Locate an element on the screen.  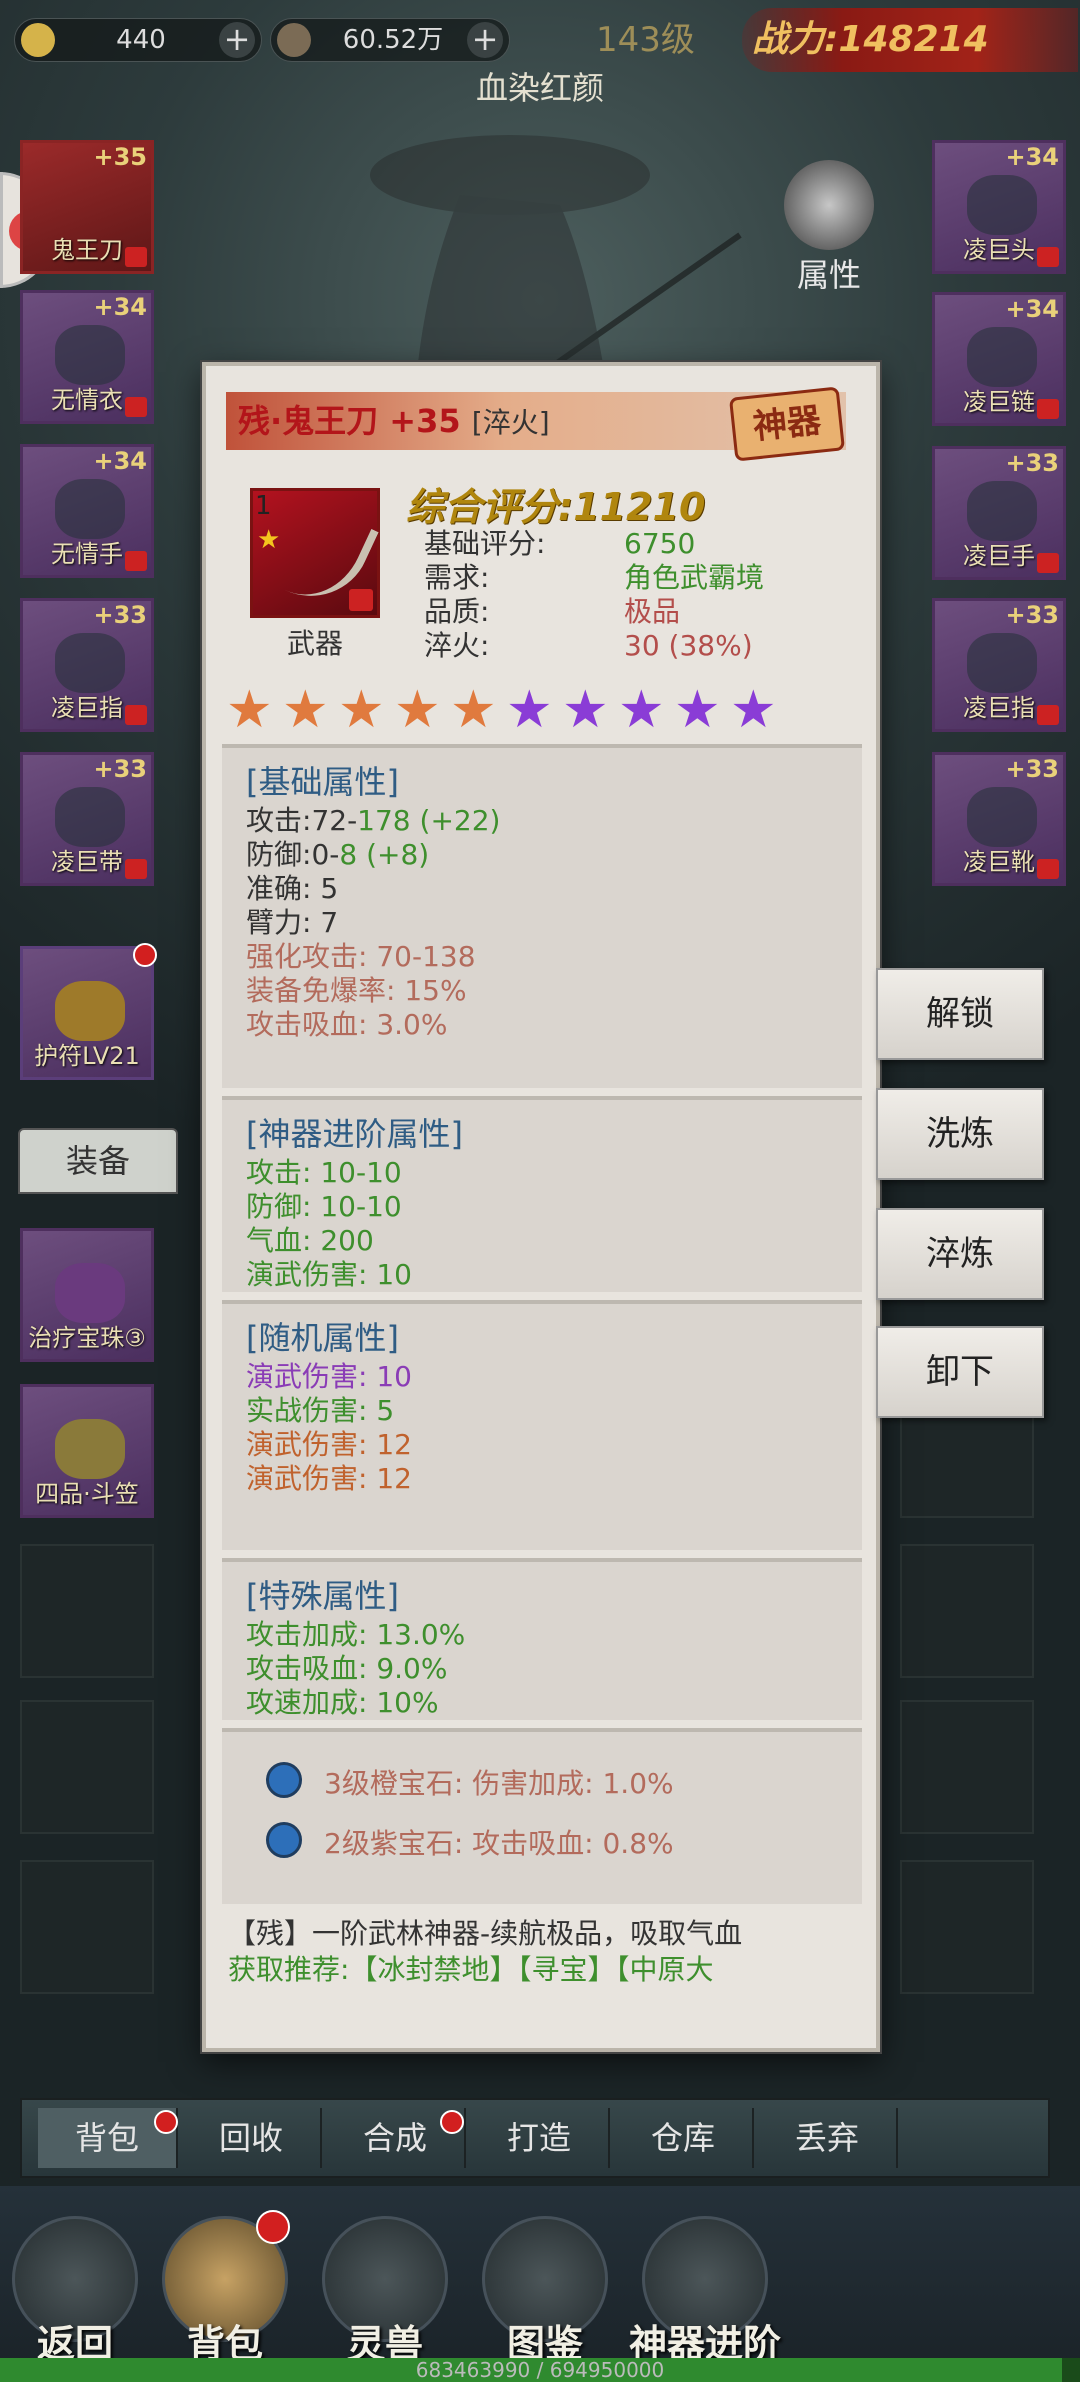
equip-slot-armor: +34 无情衣 is located at coordinates (87, 357).